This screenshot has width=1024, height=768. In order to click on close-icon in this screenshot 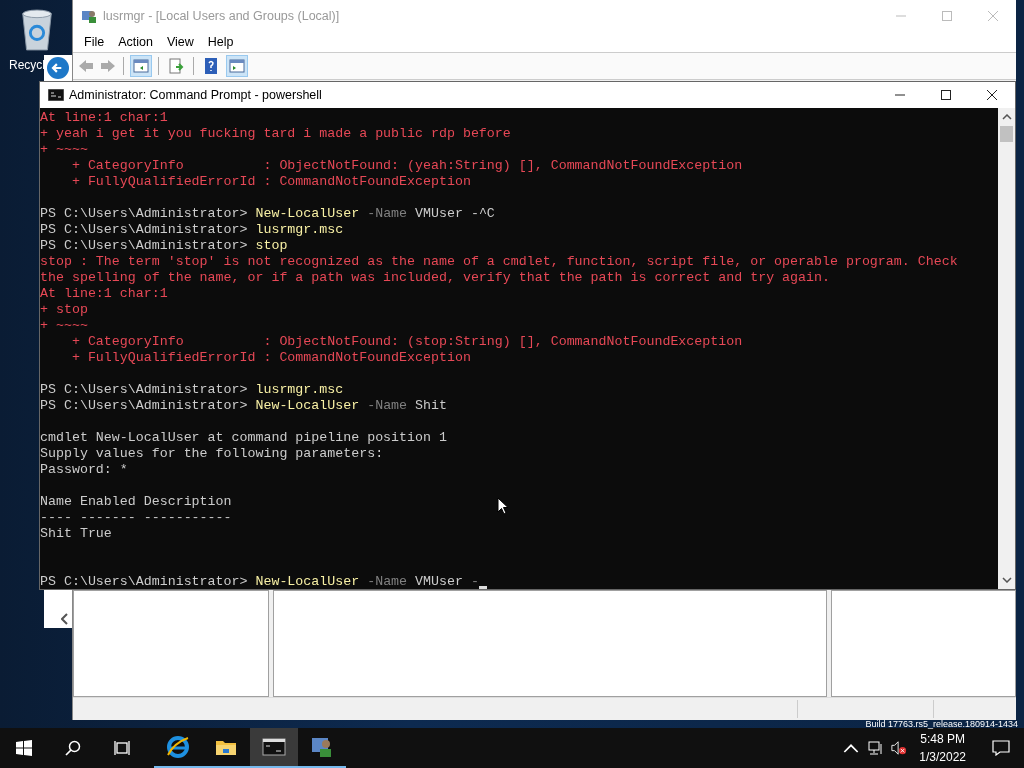, I will do `click(992, 95)`.